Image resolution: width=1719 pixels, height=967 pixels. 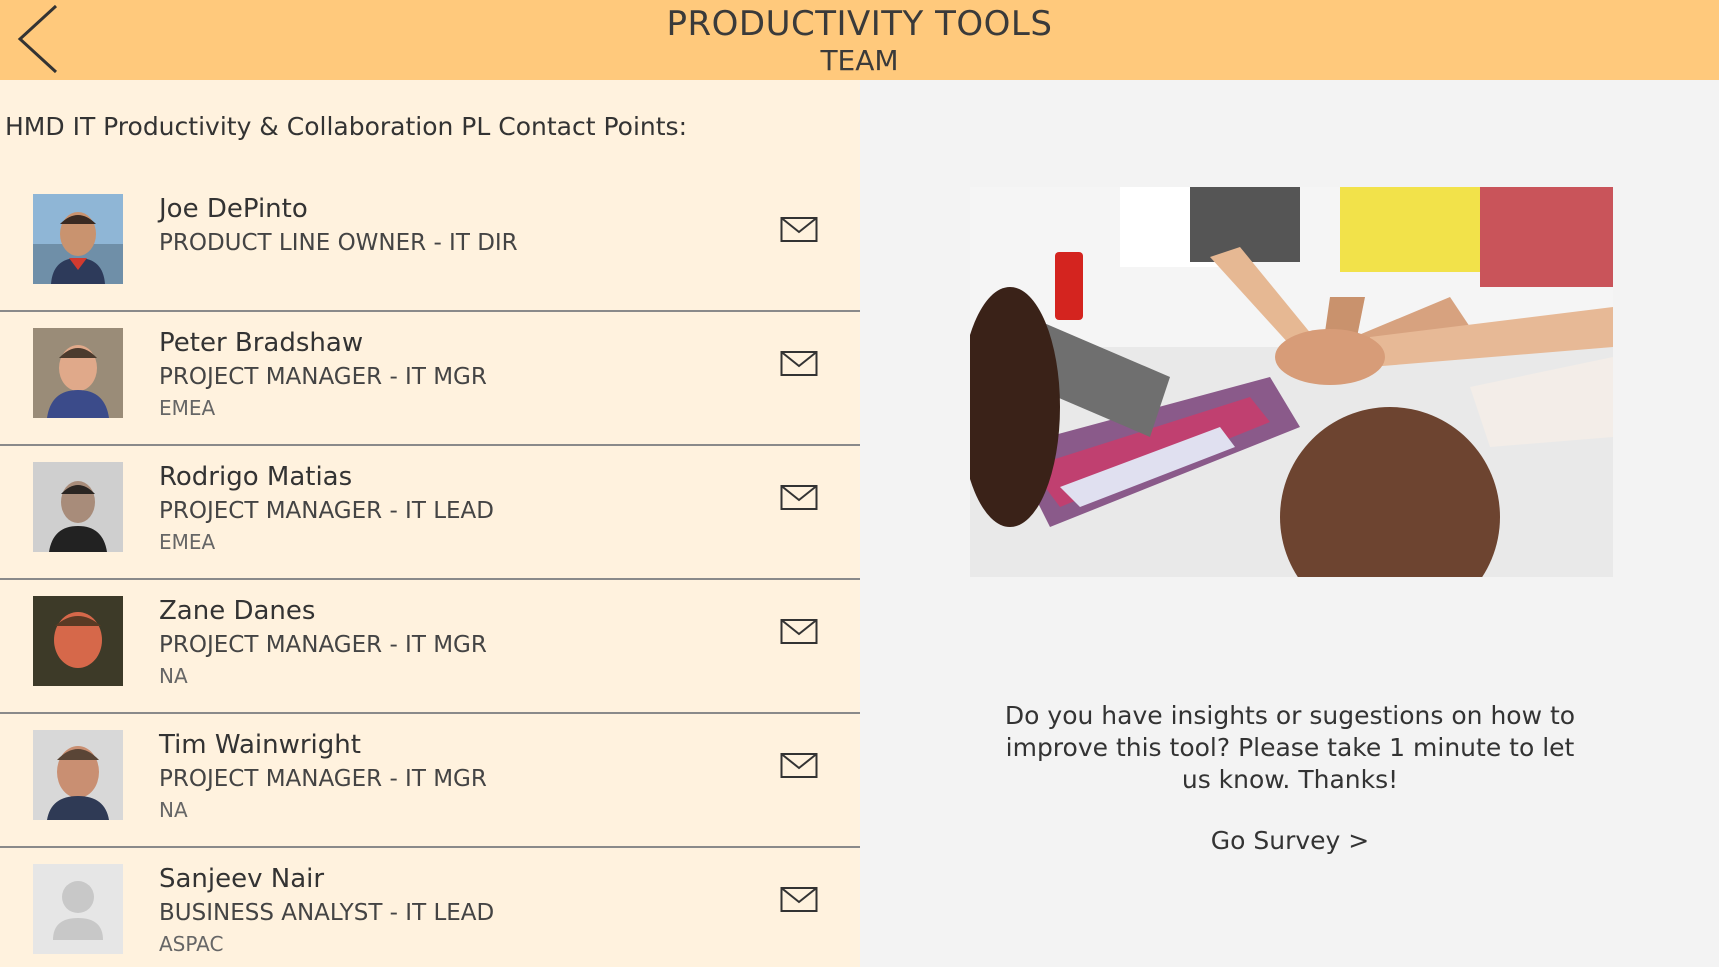 I want to click on contact-row: Joe DePinto PRODUCT LINE OWNER - IT DIR, so click(x=430, y=245).